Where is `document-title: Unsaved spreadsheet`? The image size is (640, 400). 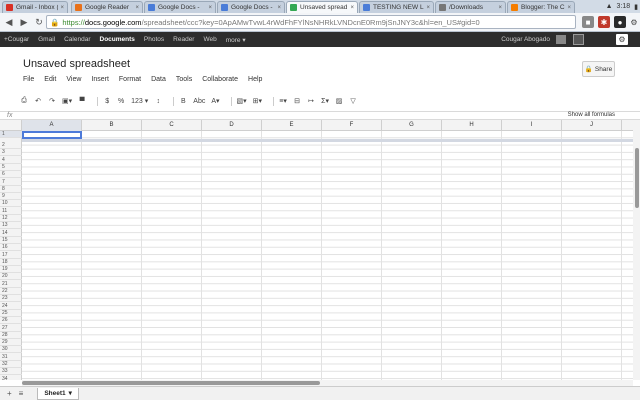
document-title: Unsaved spreadsheet is located at coordinates (76, 64).